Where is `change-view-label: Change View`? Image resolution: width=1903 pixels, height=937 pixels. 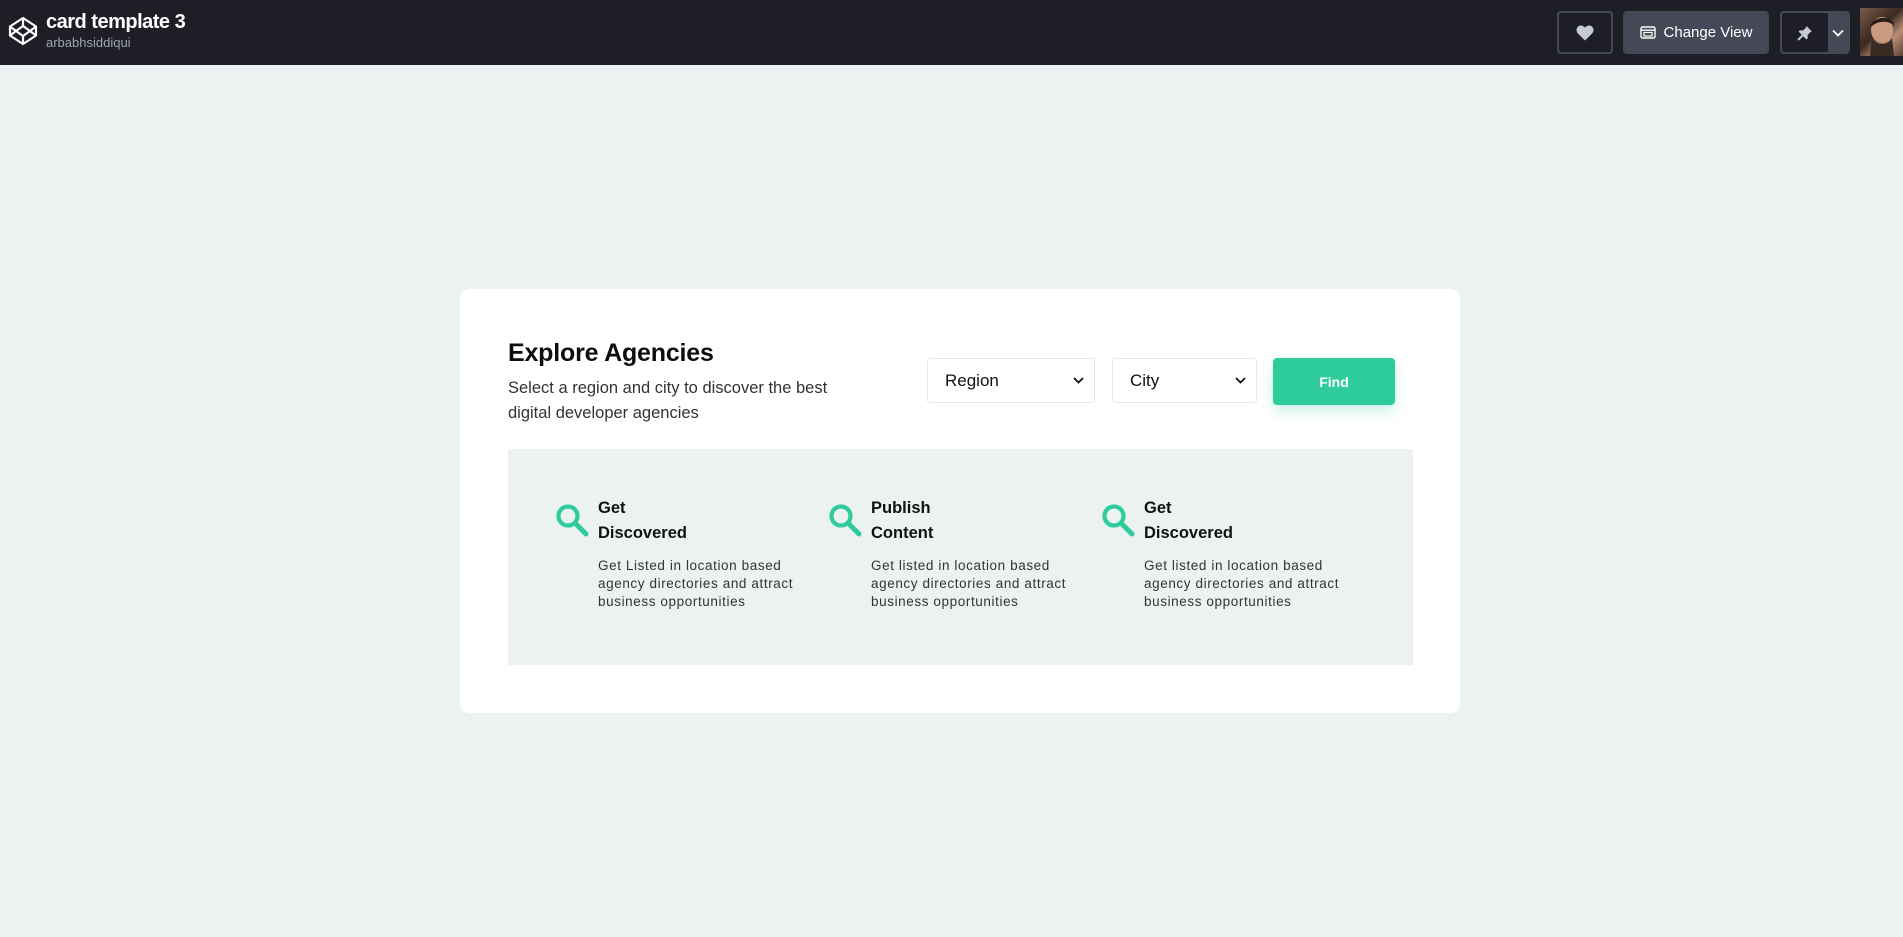 change-view-label: Change View is located at coordinates (1708, 32).